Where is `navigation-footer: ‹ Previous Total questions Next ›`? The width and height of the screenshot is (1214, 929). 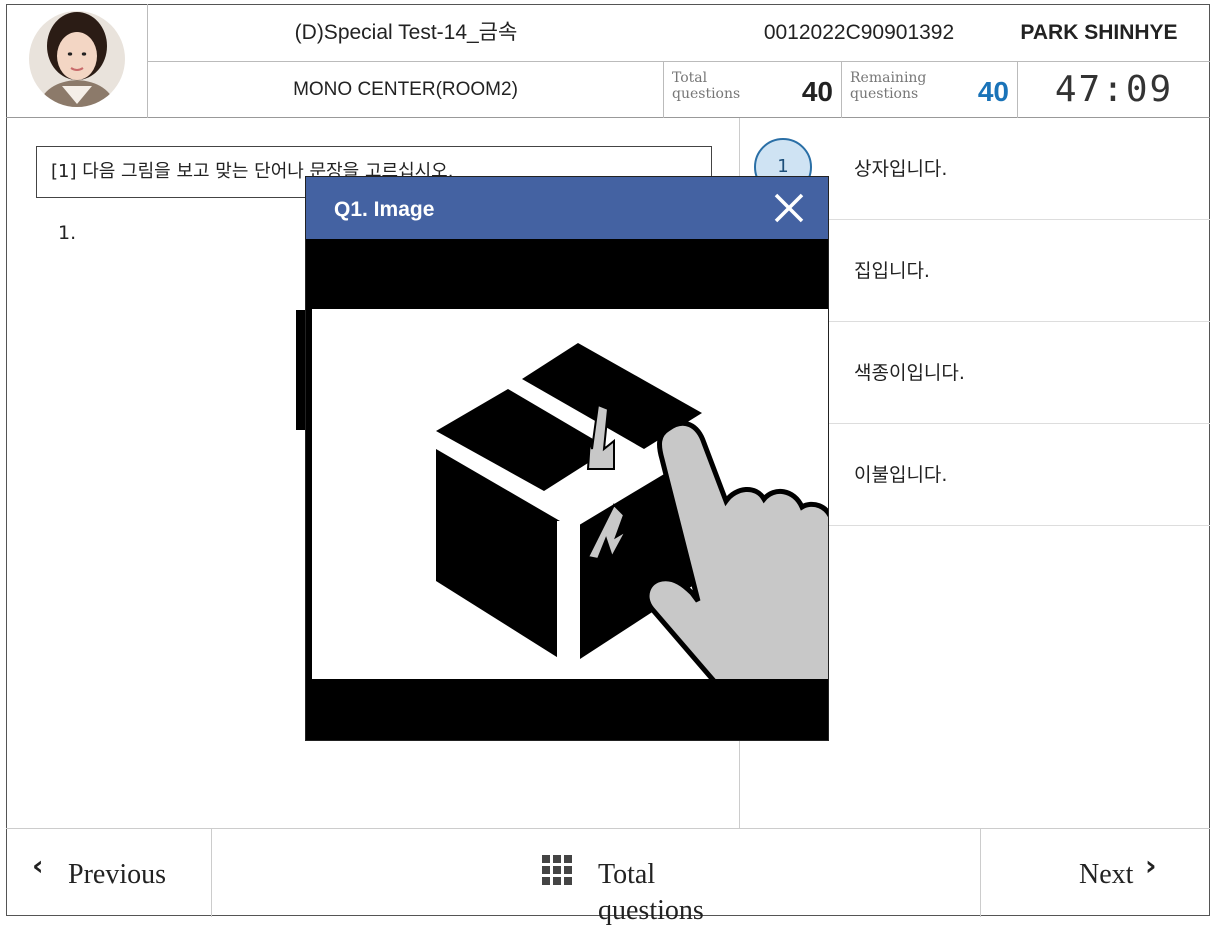 navigation-footer: ‹ Previous Total questions Next › is located at coordinates (608, 877).